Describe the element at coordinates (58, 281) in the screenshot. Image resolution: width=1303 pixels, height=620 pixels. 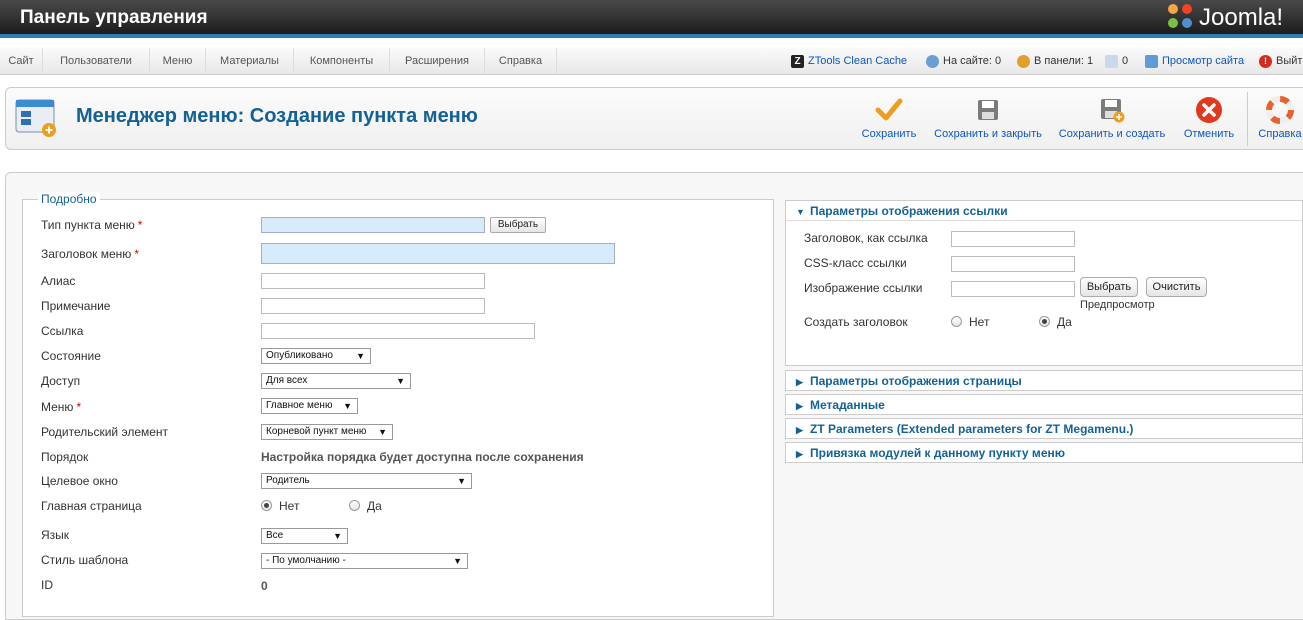
I see `alias-label: Алиас` at that location.